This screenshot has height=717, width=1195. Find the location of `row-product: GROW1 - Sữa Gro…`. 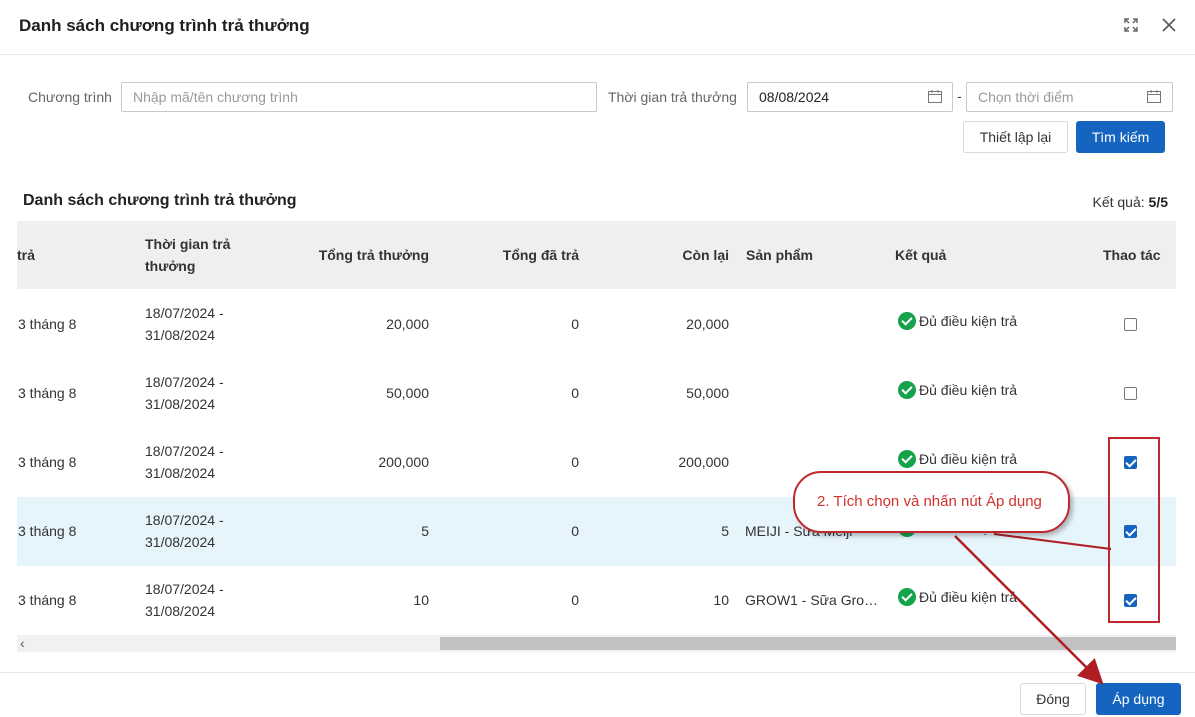

row-product: GROW1 - Sữa Gro… is located at coordinates (812, 600).